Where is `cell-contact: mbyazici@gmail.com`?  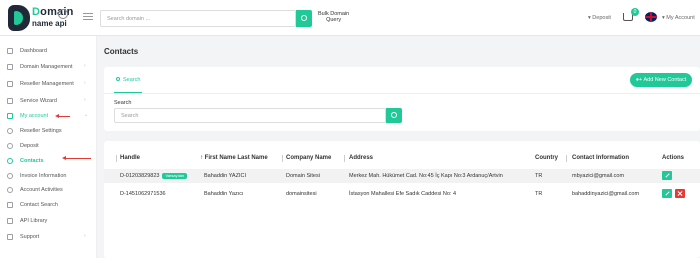 cell-contact: mbyazici@gmail.com is located at coordinates (598, 176).